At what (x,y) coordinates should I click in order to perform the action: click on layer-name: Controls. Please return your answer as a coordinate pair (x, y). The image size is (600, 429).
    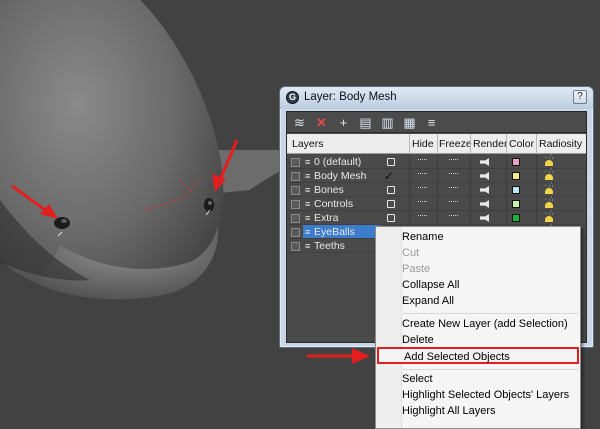
    Looking at the image, I should click on (333, 204).